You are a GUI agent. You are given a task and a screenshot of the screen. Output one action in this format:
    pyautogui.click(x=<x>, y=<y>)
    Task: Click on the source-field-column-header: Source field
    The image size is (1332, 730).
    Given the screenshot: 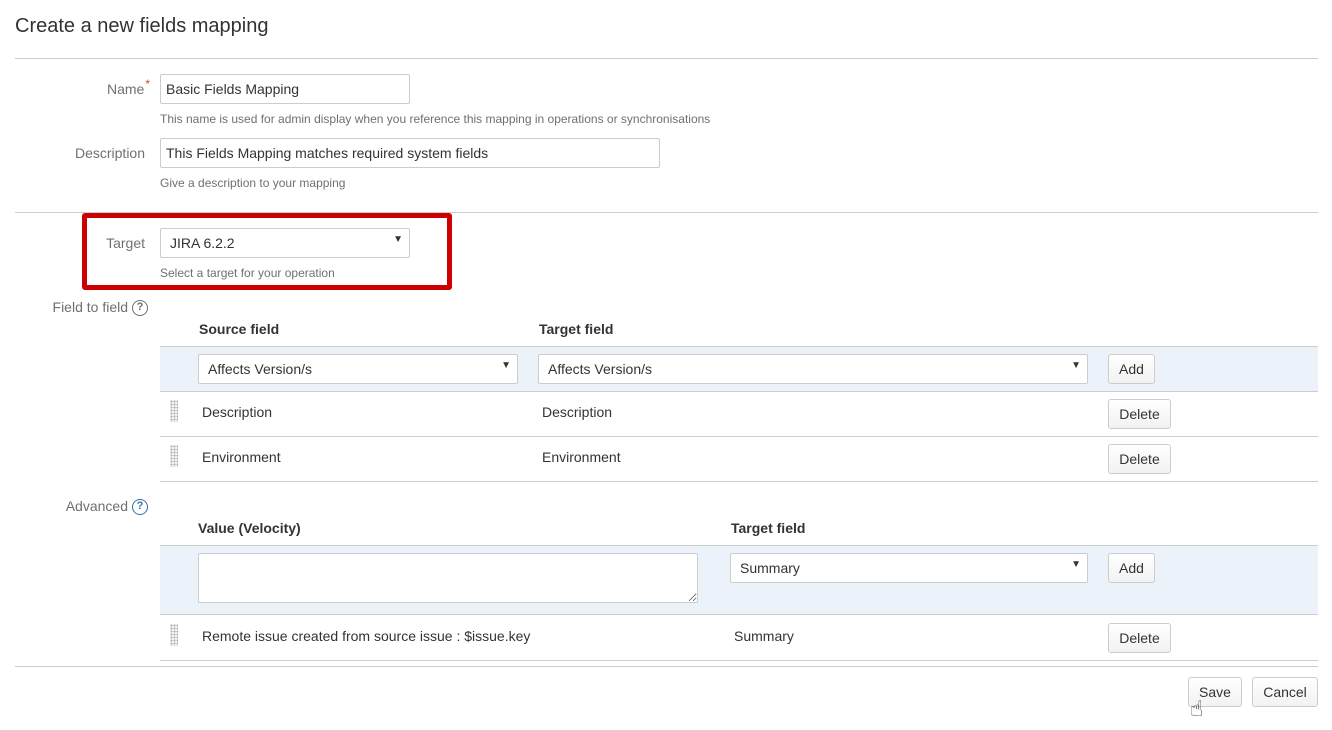 What is the action you would take?
    pyautogui.click(x=239, y=329)
    